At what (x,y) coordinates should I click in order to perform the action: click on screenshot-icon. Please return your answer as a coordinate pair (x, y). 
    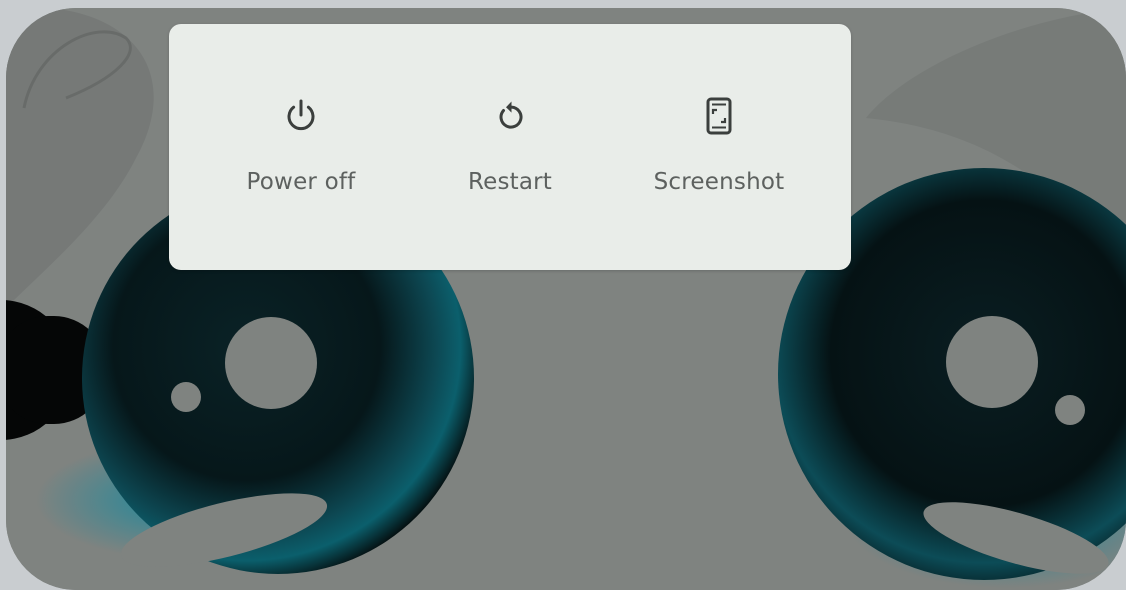
    Looking at the image, I should click on (719, 116).